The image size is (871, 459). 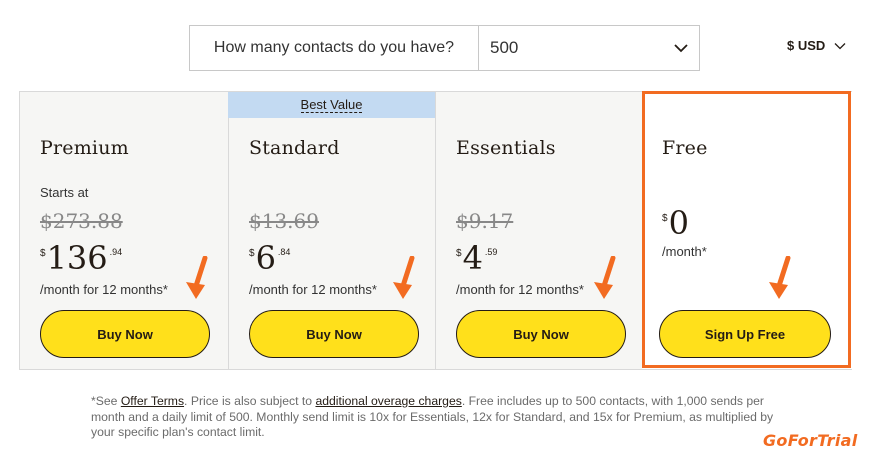 I want to click on price-whole: 136, so click(x=77, y=258).